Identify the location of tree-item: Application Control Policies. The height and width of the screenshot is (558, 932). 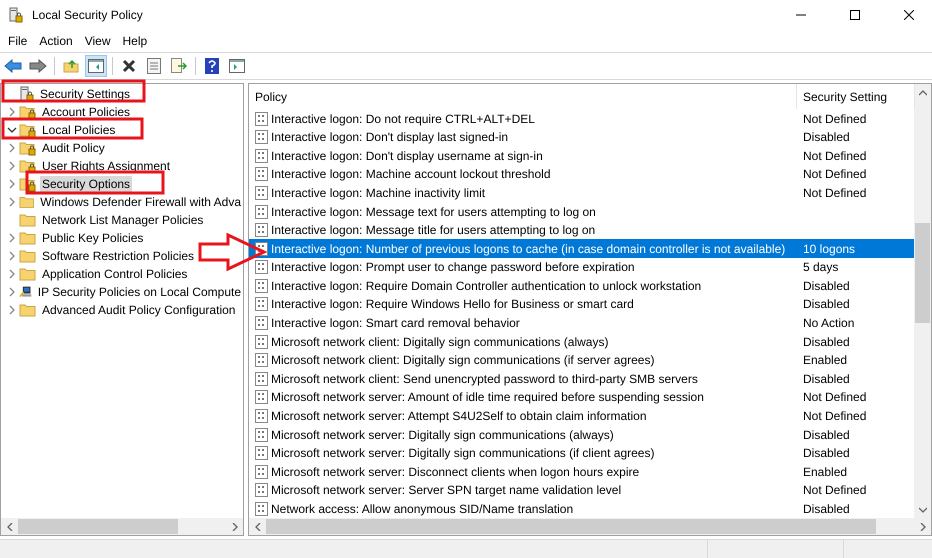
(115, 274).